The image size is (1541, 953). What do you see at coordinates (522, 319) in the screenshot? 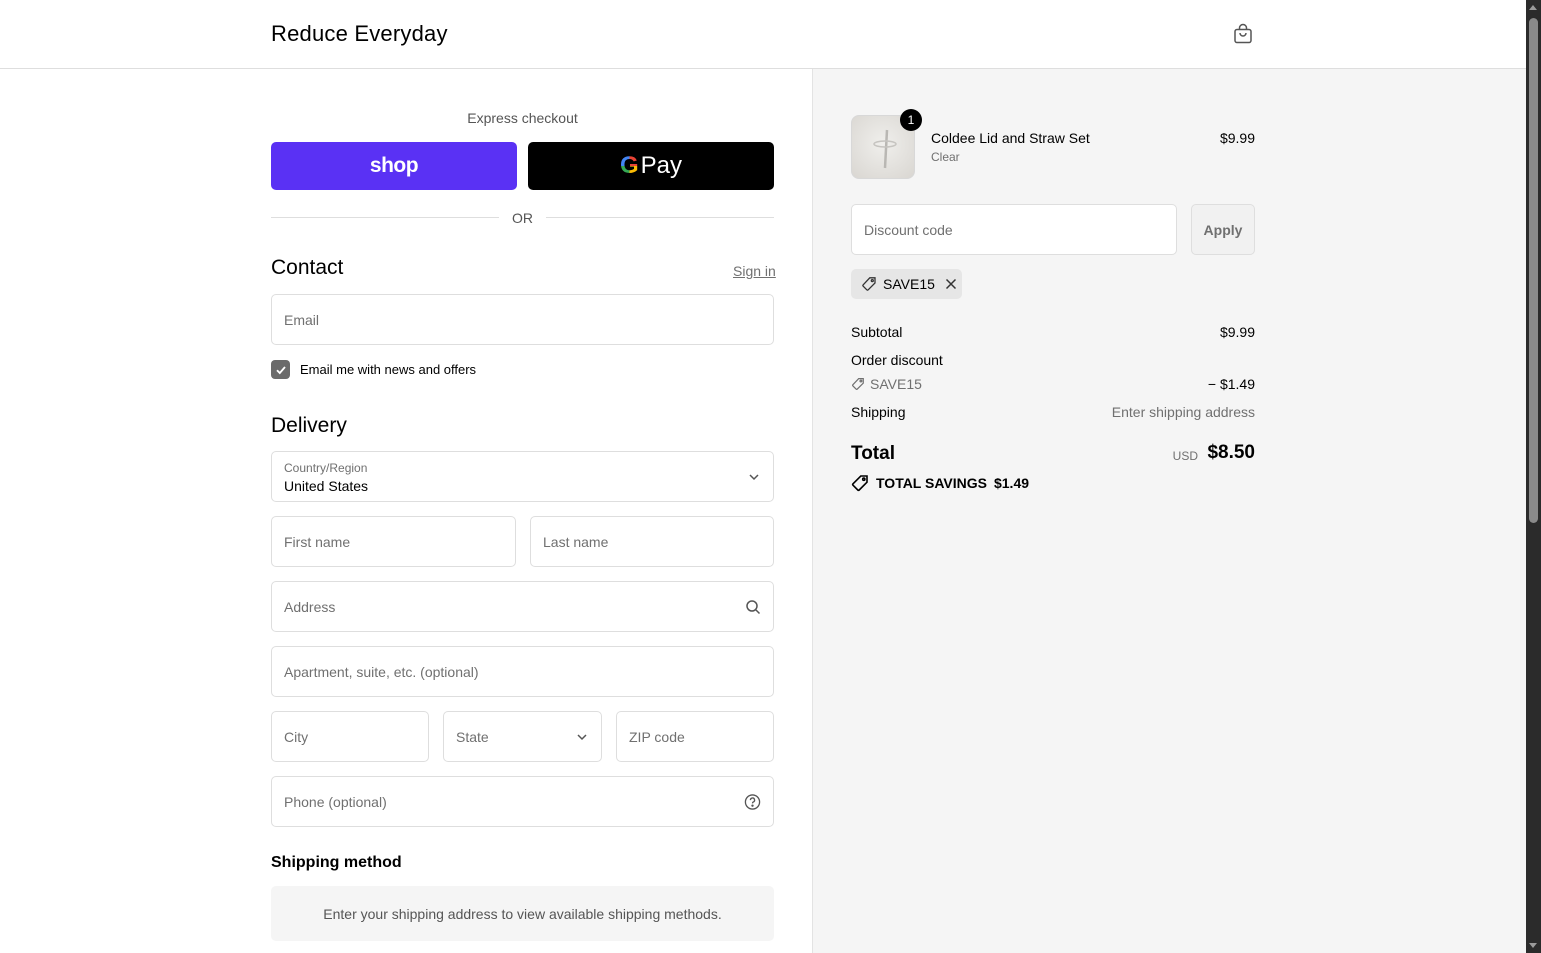
I see `email-field: Email` at bounding box center [522, 319].